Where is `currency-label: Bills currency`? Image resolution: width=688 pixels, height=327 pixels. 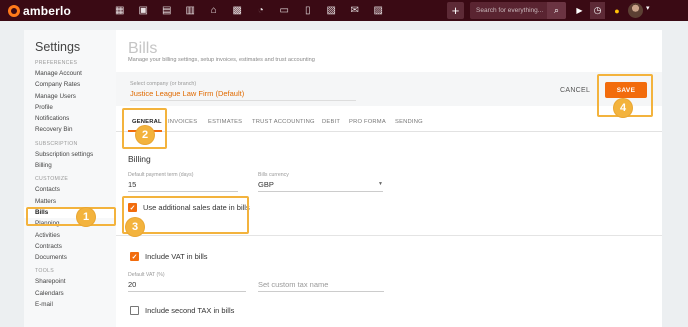
currency-label: Bills currency is located at coordinates (273, 175).